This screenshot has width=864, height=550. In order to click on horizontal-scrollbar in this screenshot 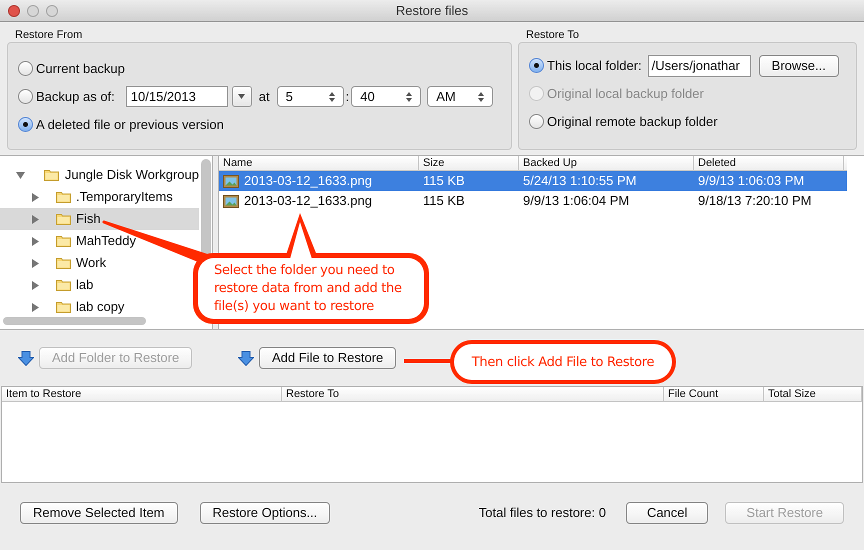, I will do `click(74, 321)`.